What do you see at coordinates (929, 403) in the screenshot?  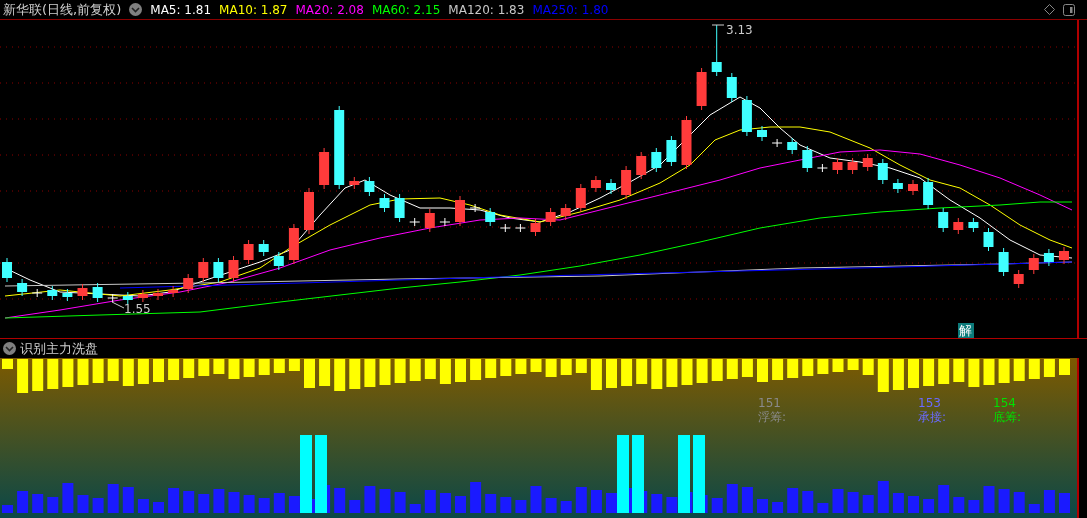 I see `signal-number: 153` at bounding box center [929, 403].